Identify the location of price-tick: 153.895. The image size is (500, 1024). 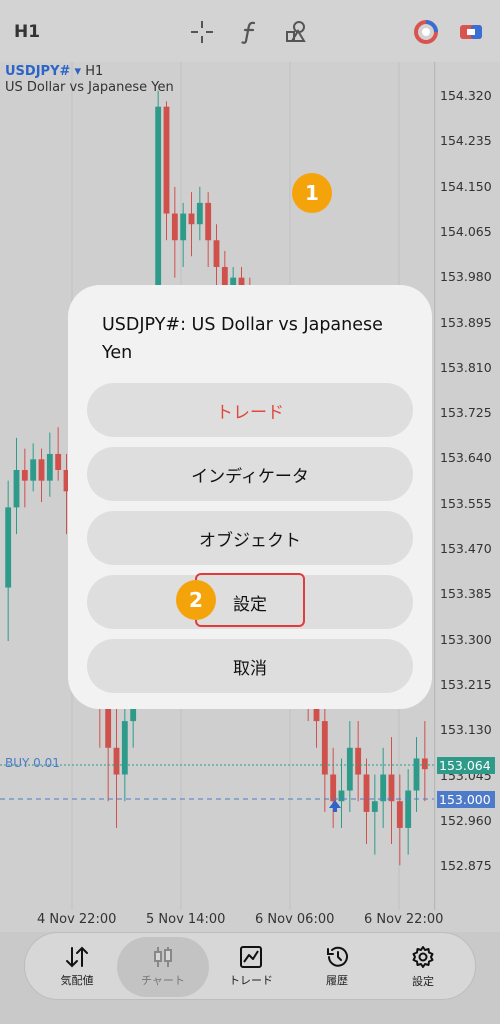
(466, 322).